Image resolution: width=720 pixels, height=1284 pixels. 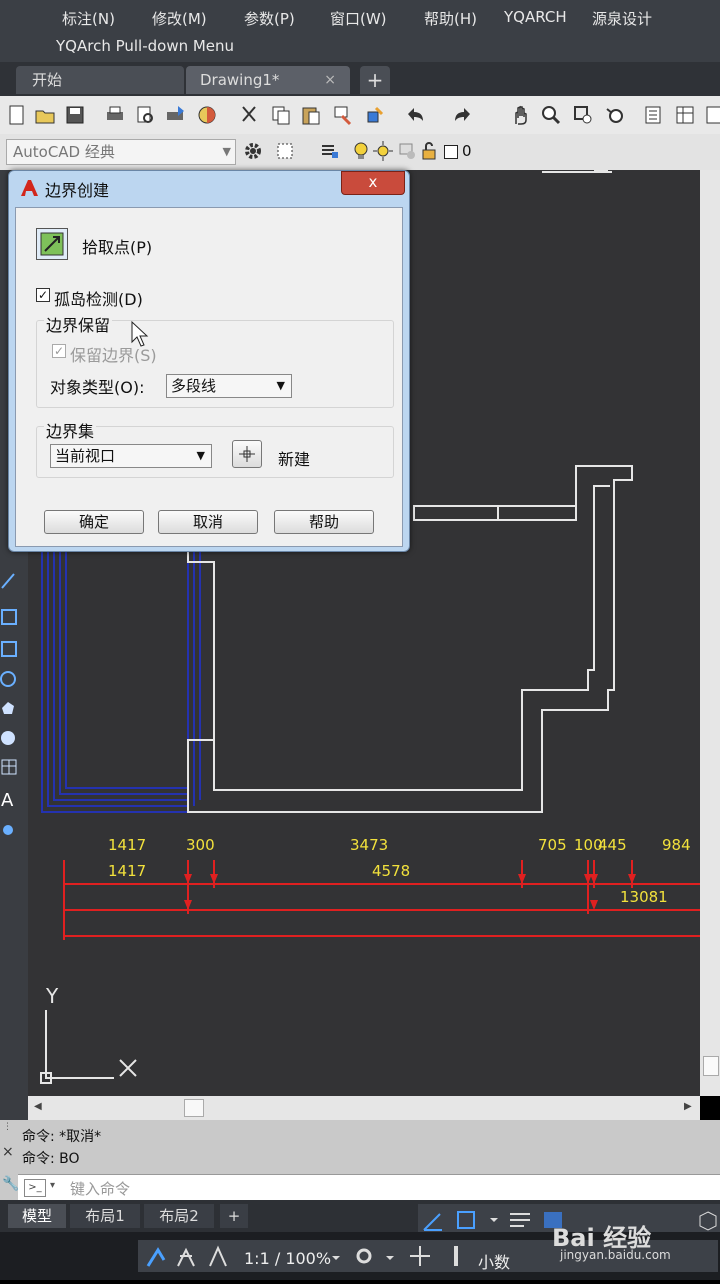 I want to click on island-detection-checkbox: ✓, so click(x=43, y=295).